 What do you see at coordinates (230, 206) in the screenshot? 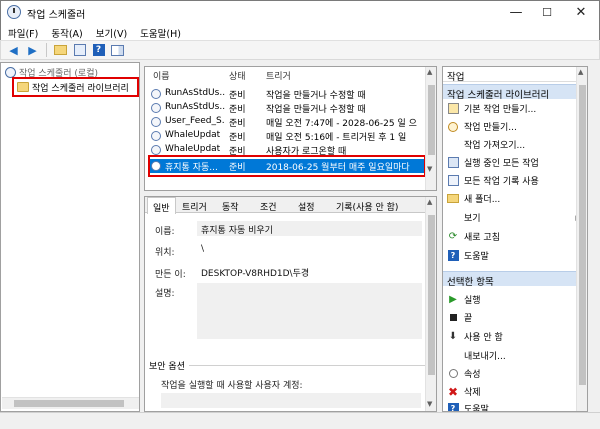
I see `tab-actions: 동작` at bounding box center [230, 206].